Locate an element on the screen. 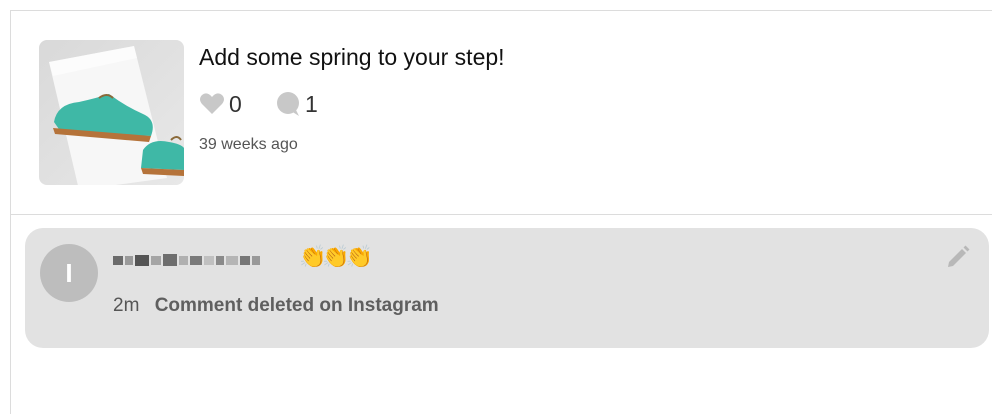 The width and height of the screenshot is (992, 414). speech-bubble-icon is located at coordinates (288, 104).